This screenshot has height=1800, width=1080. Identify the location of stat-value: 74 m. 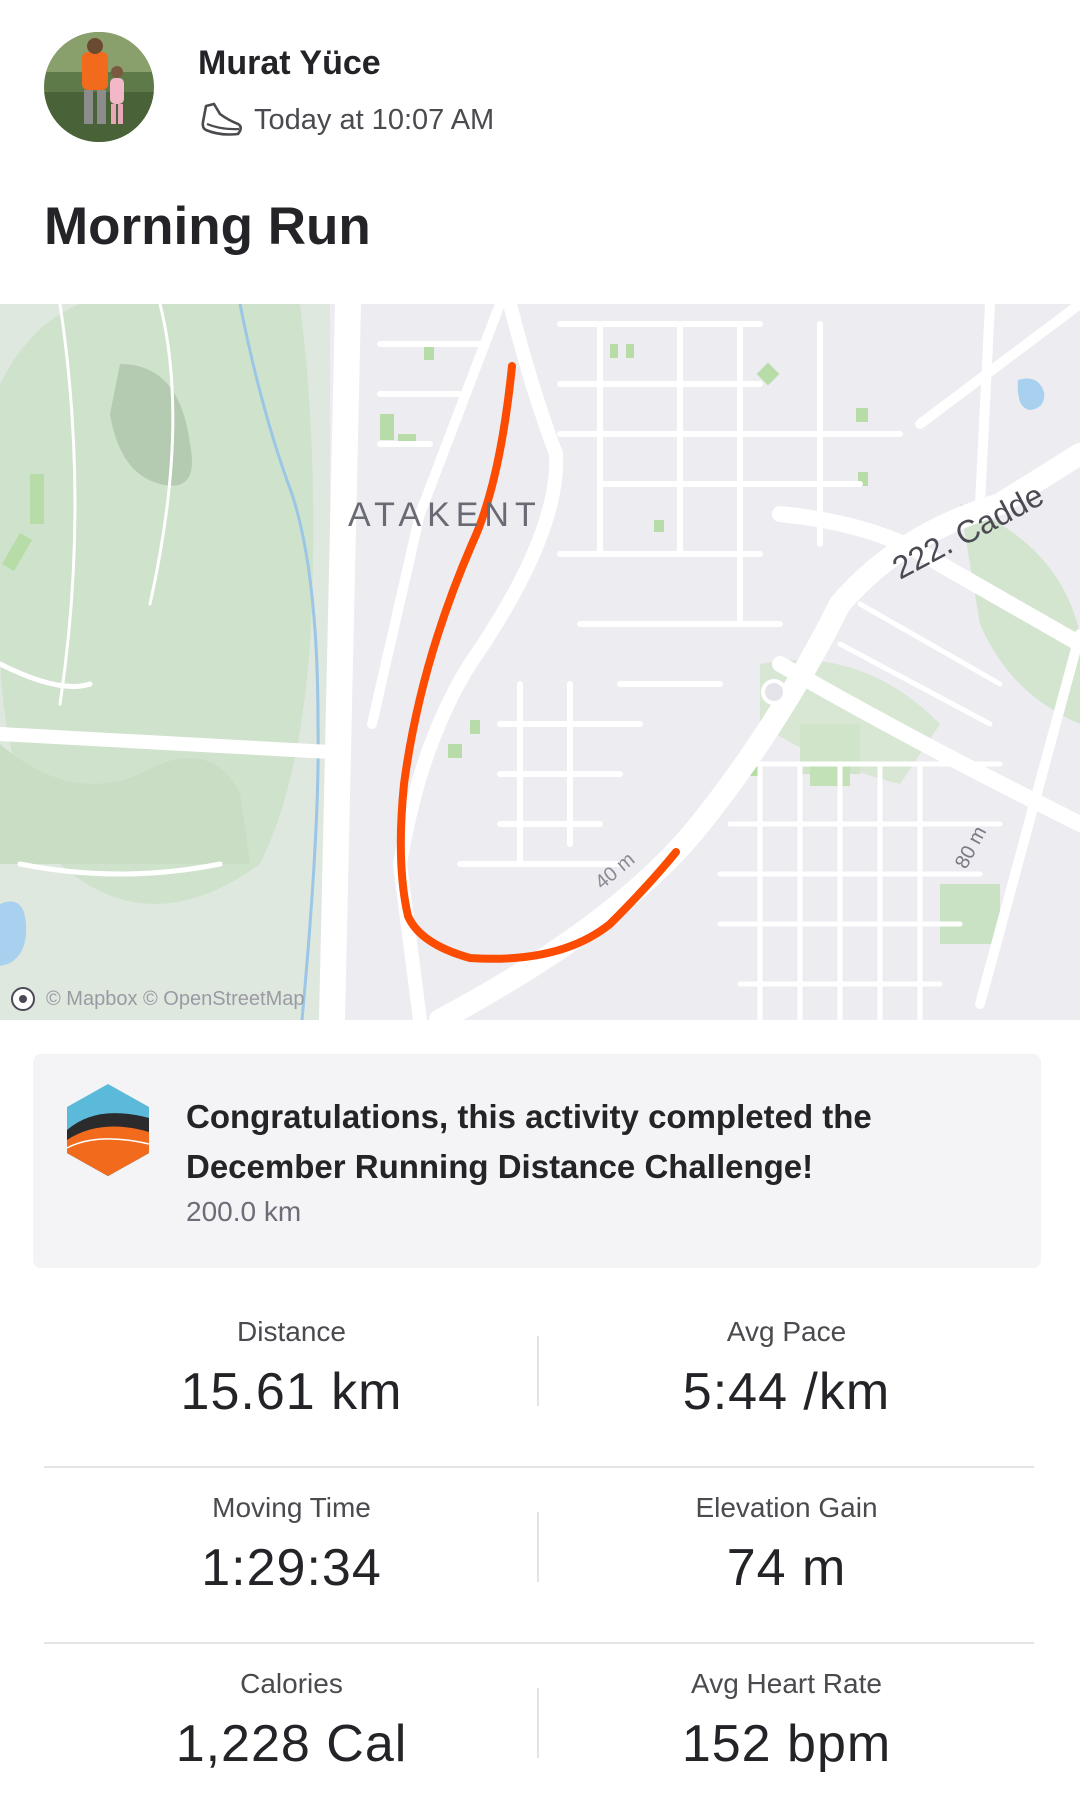
(786, 1568).